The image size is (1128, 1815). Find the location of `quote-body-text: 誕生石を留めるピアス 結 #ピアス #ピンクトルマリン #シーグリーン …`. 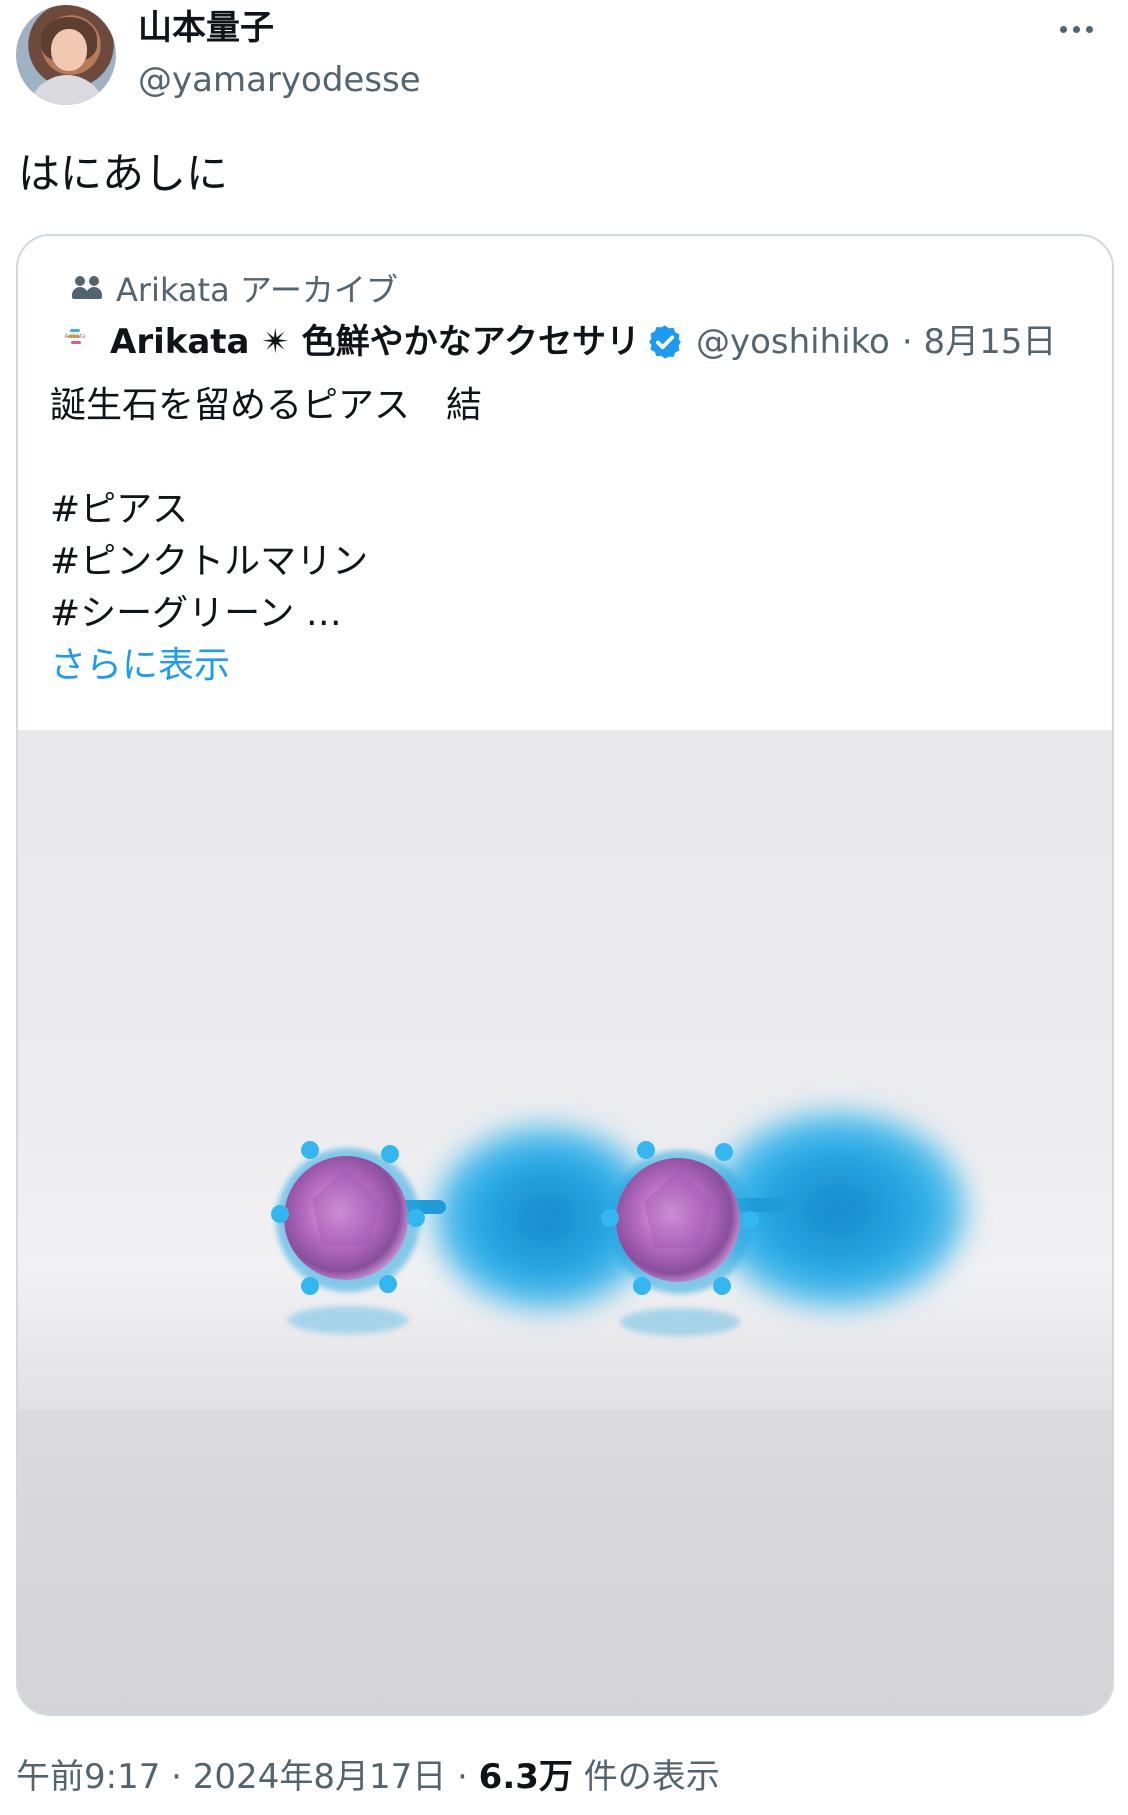

quote-body-text: 誕生石を留めるピアス 結 #ピアス #ピンクトルマリン #シーグリーン … is located at coordinates (266, 509).